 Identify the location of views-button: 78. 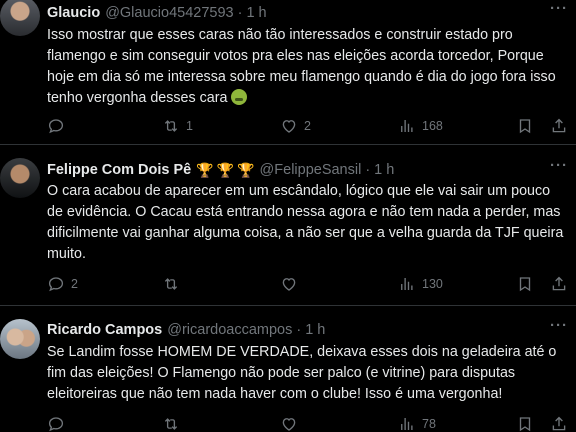
(417, 423).